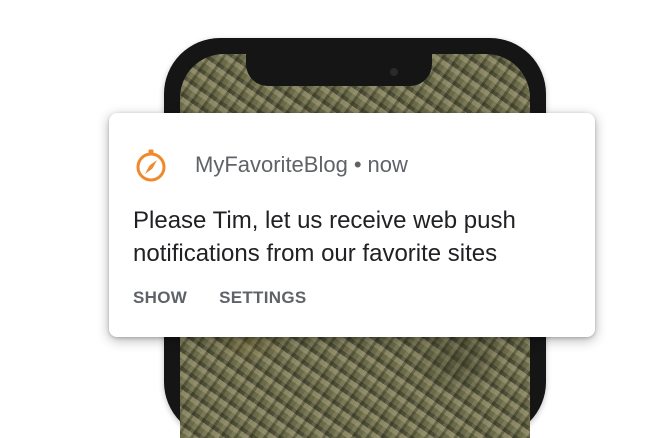 The image size is (660, 438). Describe the element at coordinates (151, 165) in the screenshot. I see `compass-icon` at that location.